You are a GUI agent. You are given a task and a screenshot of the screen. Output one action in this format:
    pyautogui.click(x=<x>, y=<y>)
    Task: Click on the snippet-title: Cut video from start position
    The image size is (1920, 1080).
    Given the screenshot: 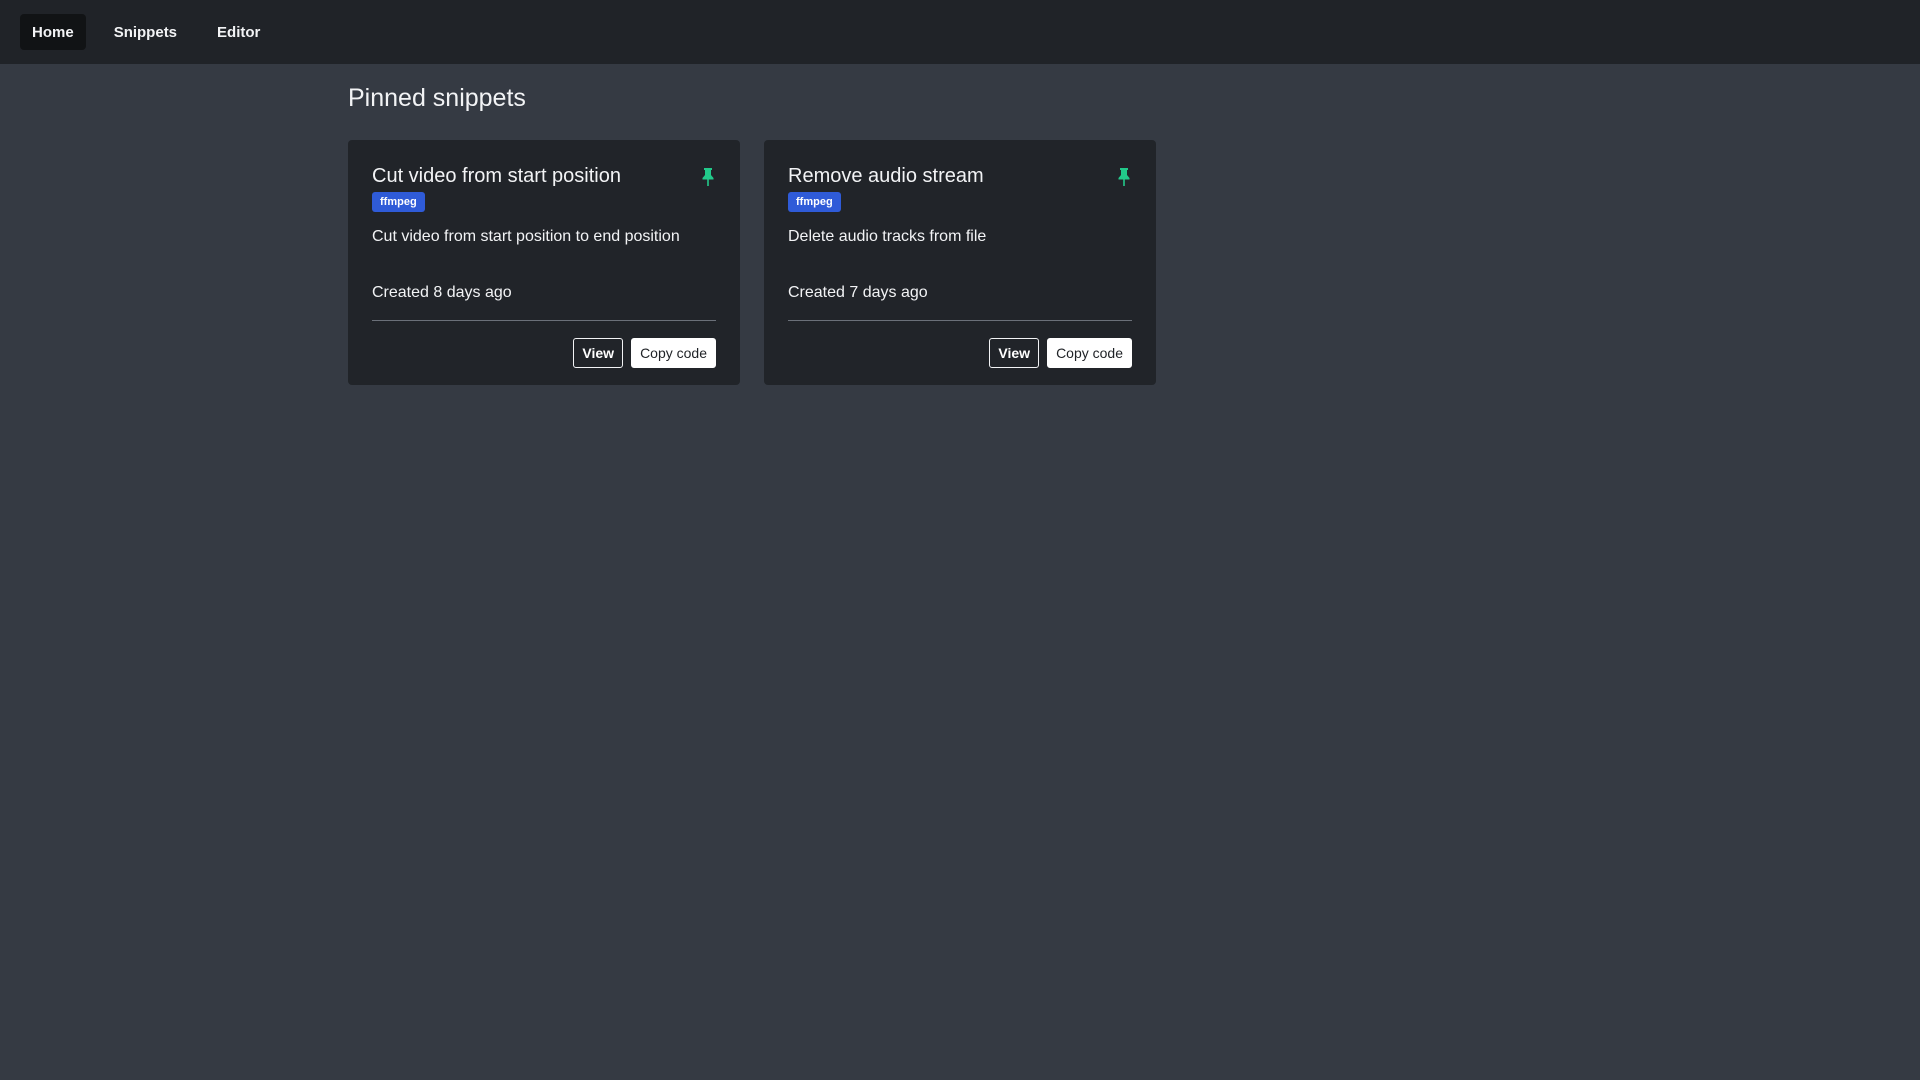 What is the action you would take?
    pyautogui.click(x=496, y=176)
    